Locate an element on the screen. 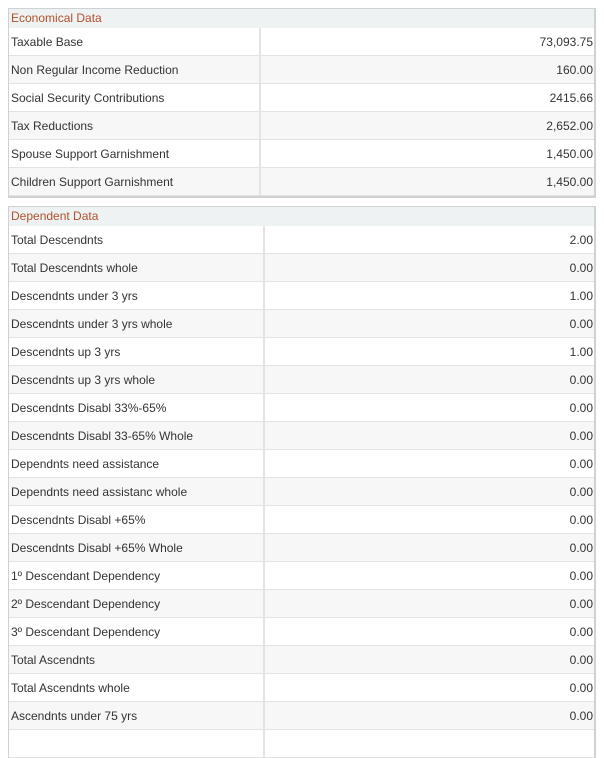 Image resolution: width=604 pixels, height=758 pixels. table-row: Total Descendnts 2.00 is located at coordinates (301, 240).